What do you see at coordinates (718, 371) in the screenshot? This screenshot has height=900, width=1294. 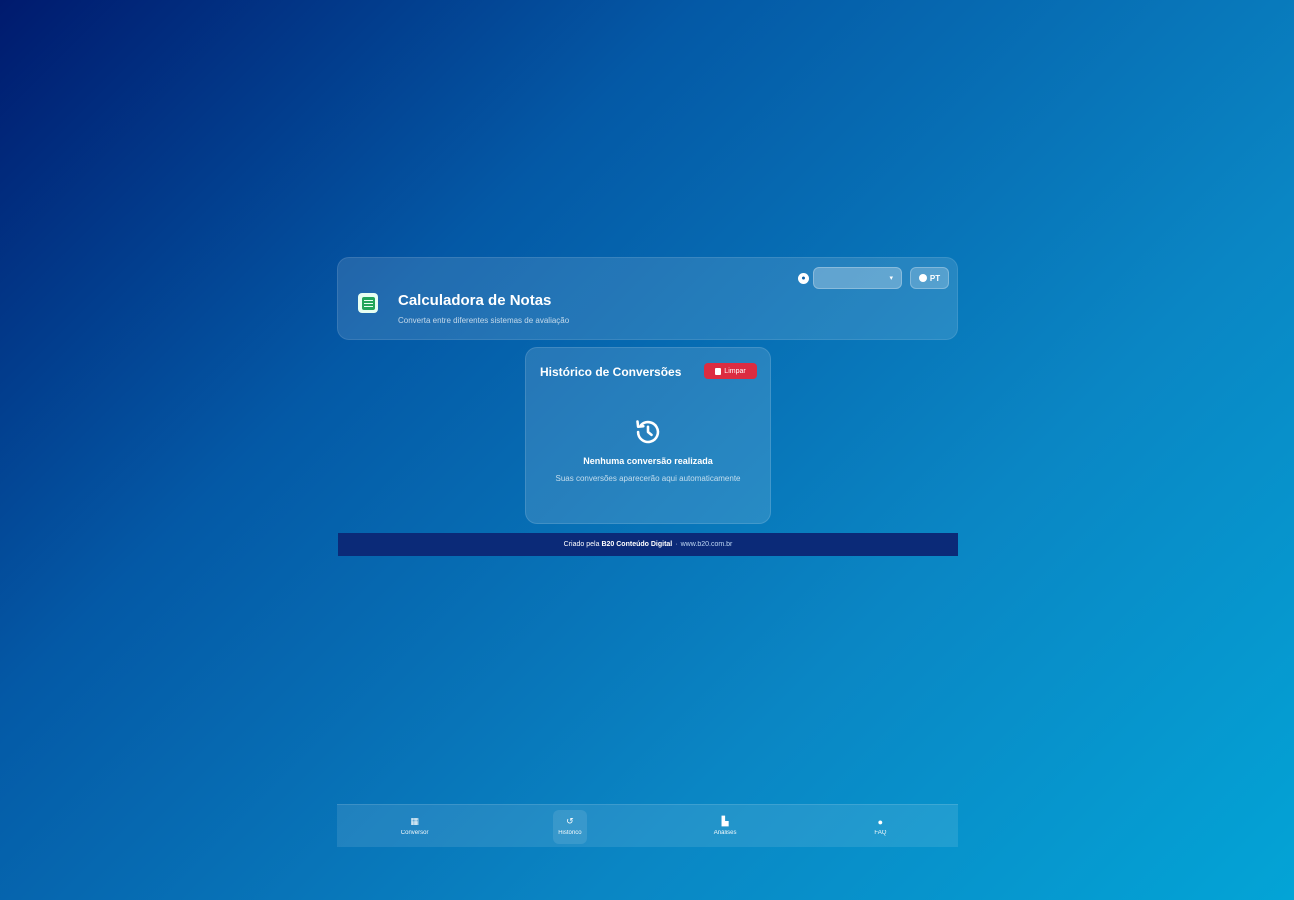 I see `trash-icon` at bounding box center [718, 371].